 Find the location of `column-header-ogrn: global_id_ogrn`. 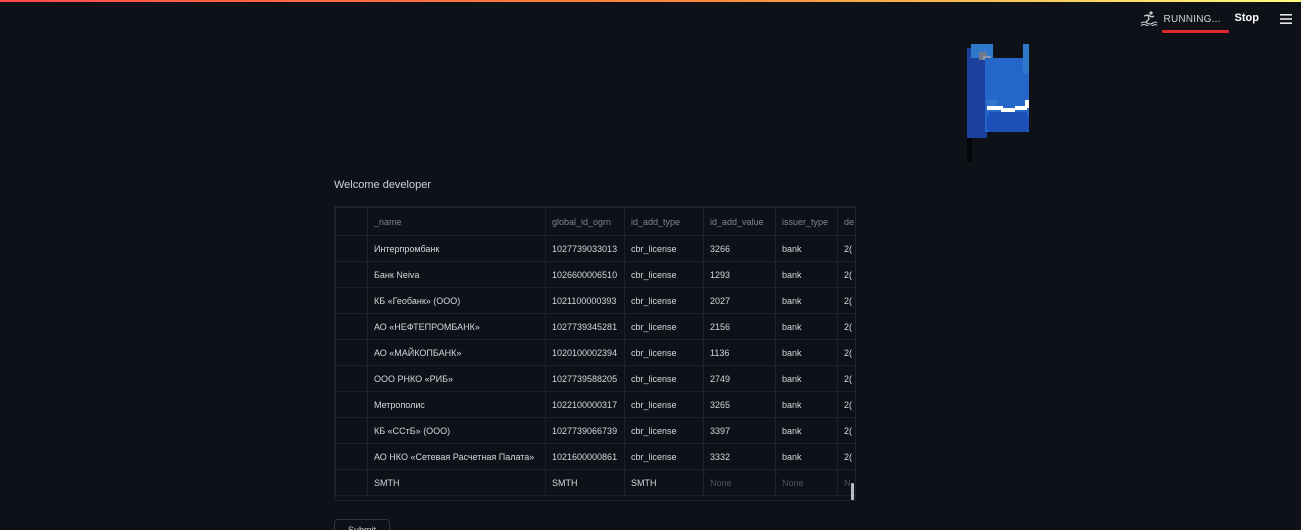

column-header-ogrn: global_id_ogrn is located at coordinates (585, 221).